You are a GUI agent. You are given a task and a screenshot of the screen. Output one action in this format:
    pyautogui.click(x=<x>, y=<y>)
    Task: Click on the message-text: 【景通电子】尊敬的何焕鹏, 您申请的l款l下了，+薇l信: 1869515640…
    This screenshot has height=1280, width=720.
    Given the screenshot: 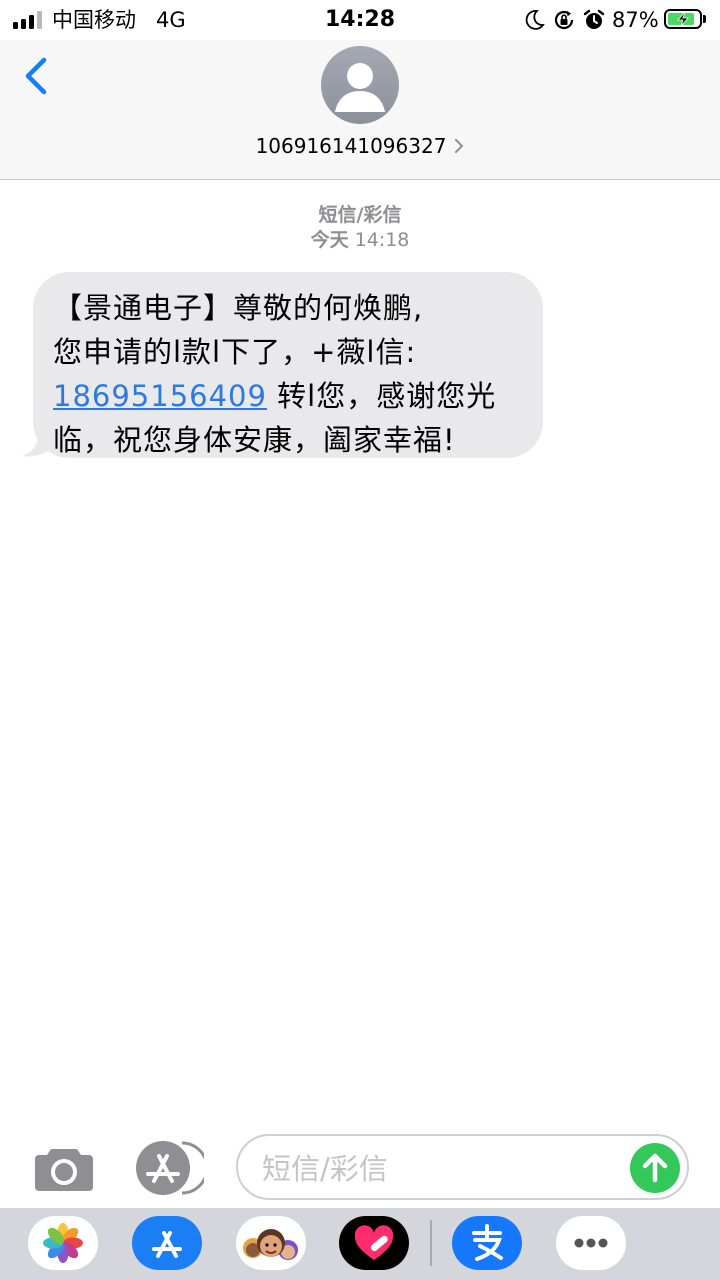 What is the action you would take?
    pyautogui.click(x=288, y=374)
    